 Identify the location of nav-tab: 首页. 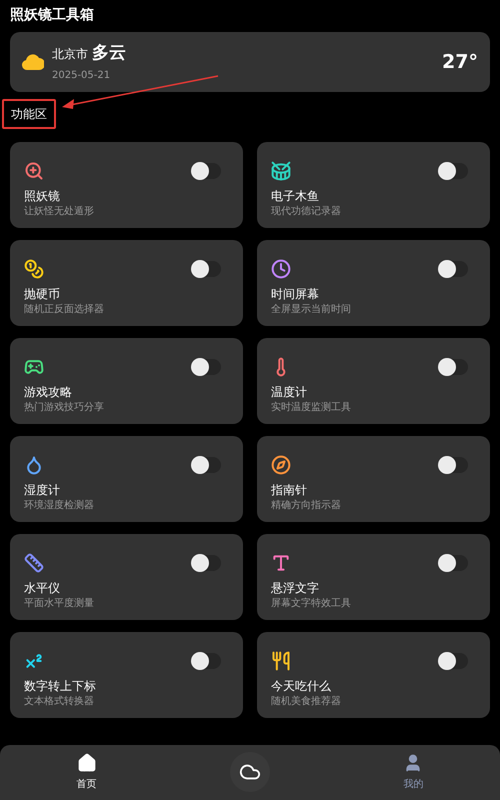
(86, 772).